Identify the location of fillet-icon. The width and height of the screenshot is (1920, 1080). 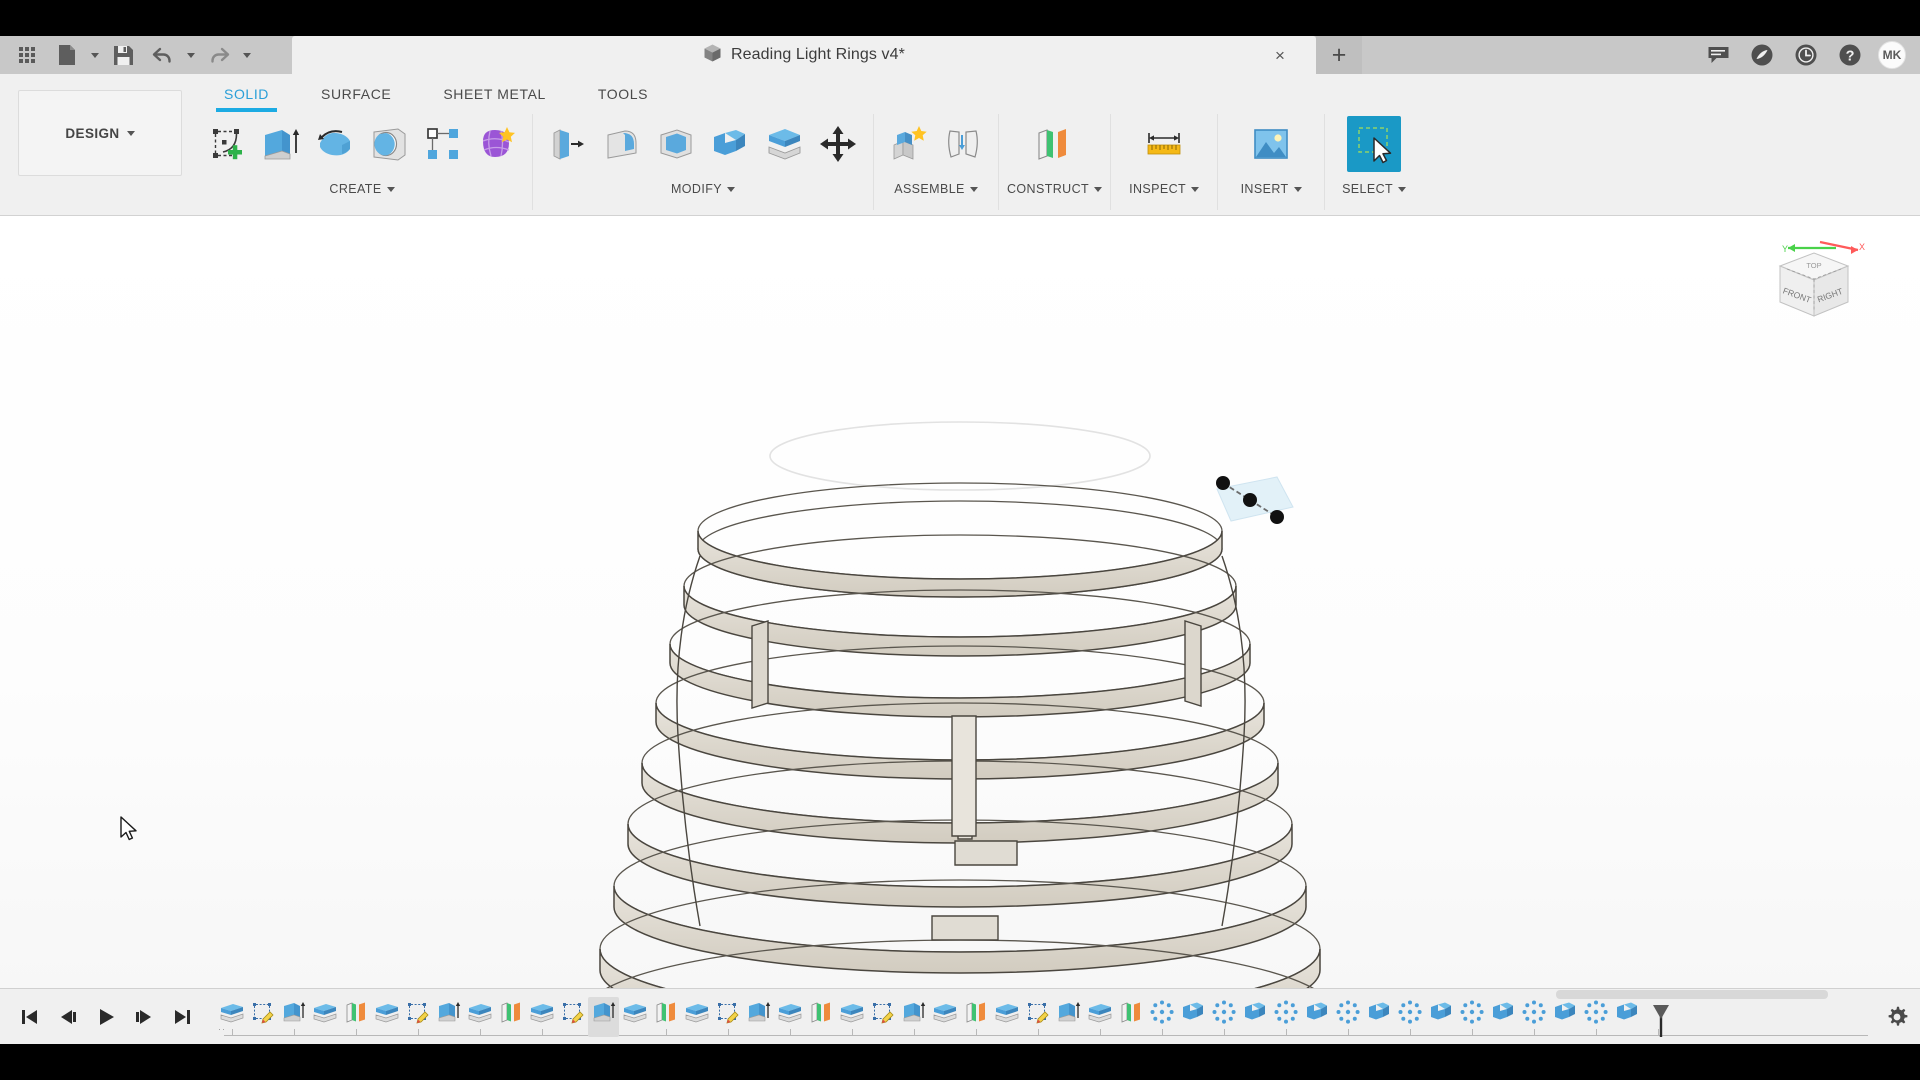
(622, 144).